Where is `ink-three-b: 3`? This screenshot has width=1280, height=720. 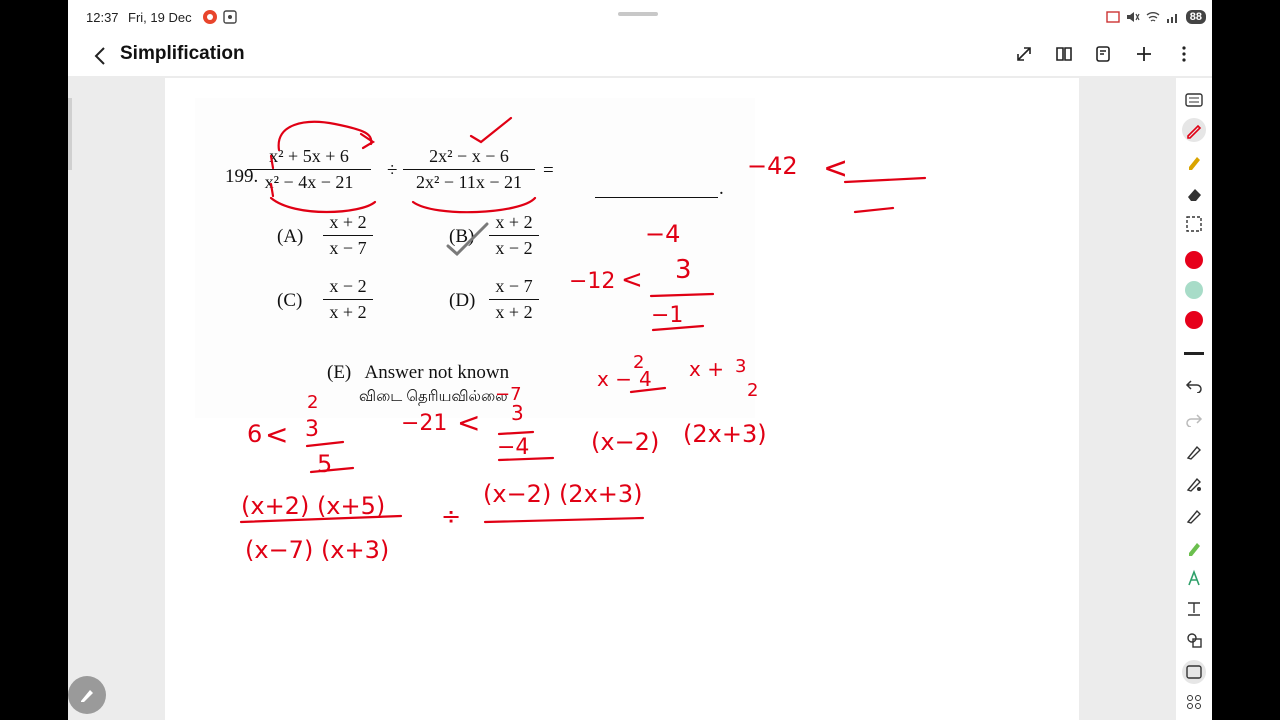 ink-three-b: 3 is located at coordinates (517, 413).